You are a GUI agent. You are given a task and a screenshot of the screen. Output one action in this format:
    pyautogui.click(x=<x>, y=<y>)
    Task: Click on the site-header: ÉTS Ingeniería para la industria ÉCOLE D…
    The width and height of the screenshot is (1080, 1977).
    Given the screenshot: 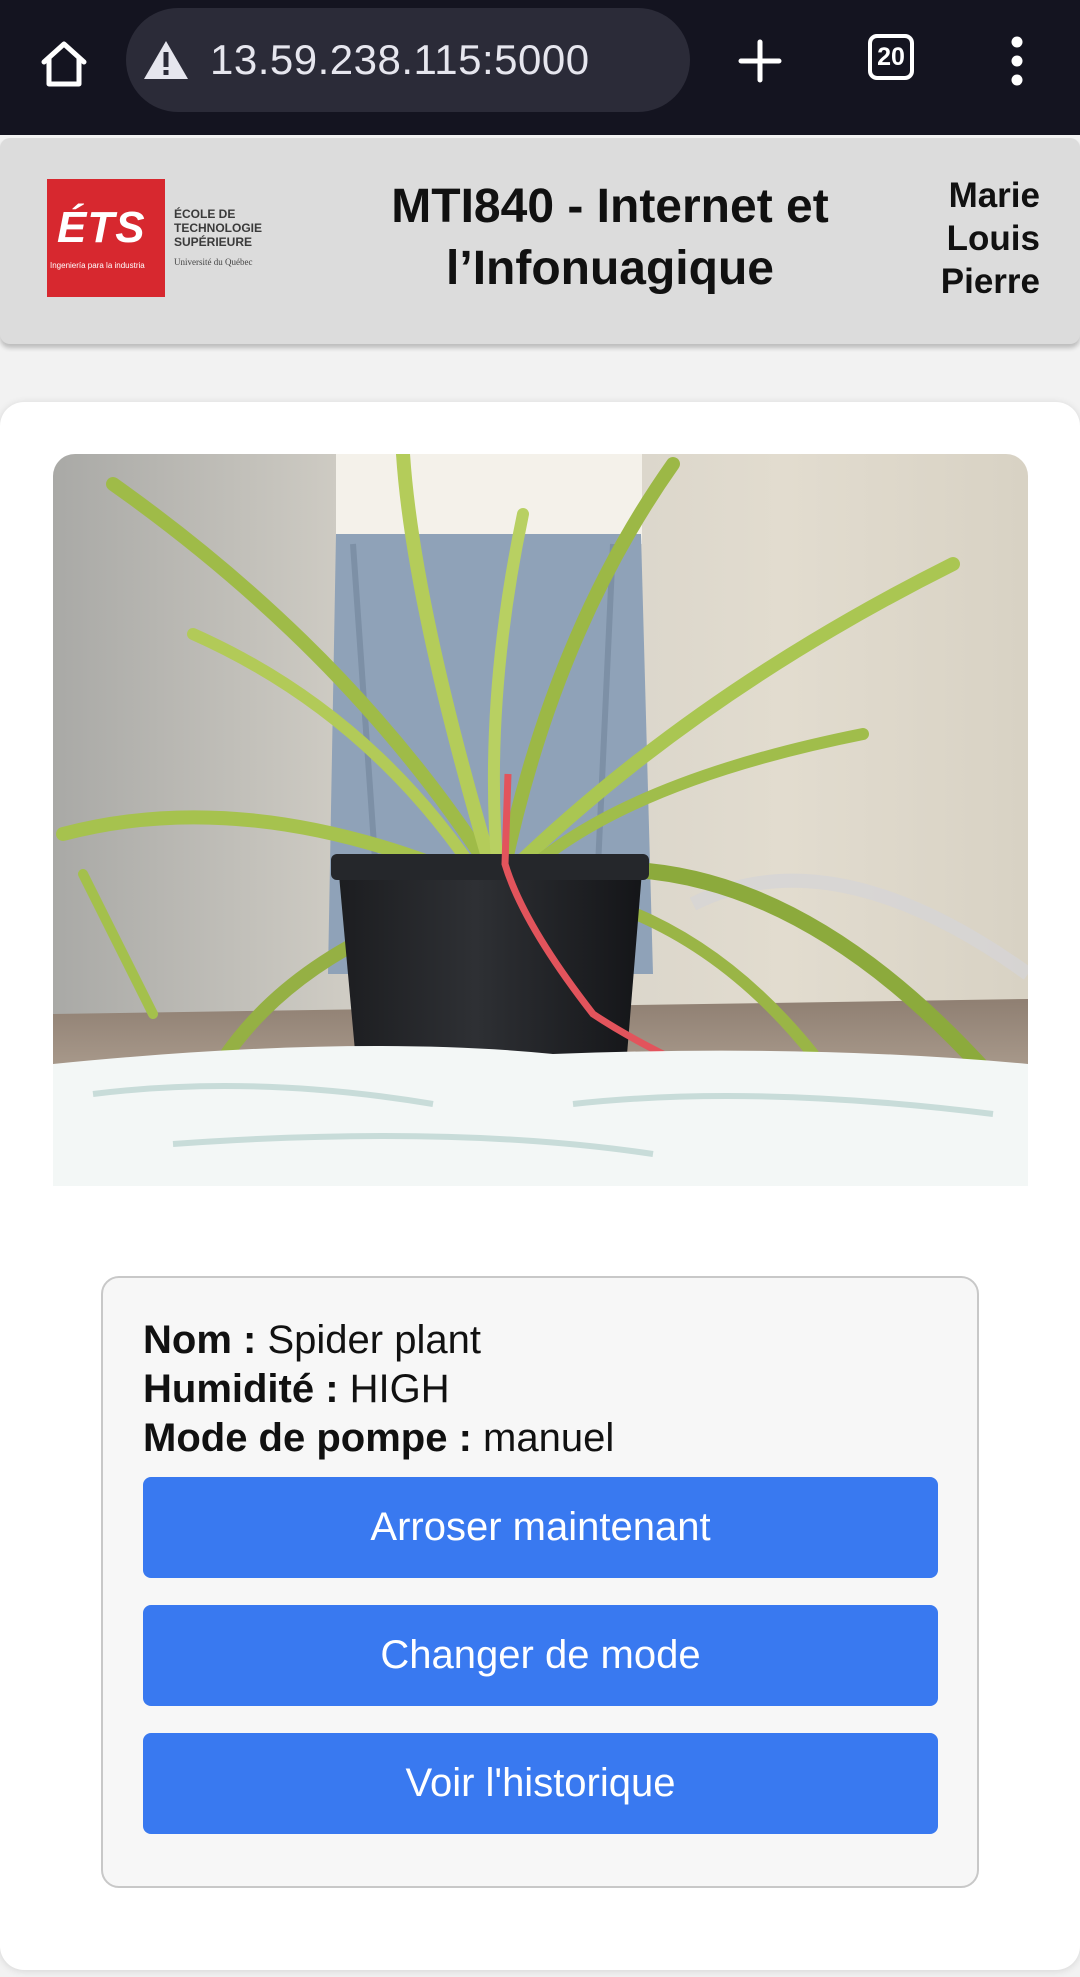 What is the action you would take?
    pyautogui.click(x=540, y=241)
    